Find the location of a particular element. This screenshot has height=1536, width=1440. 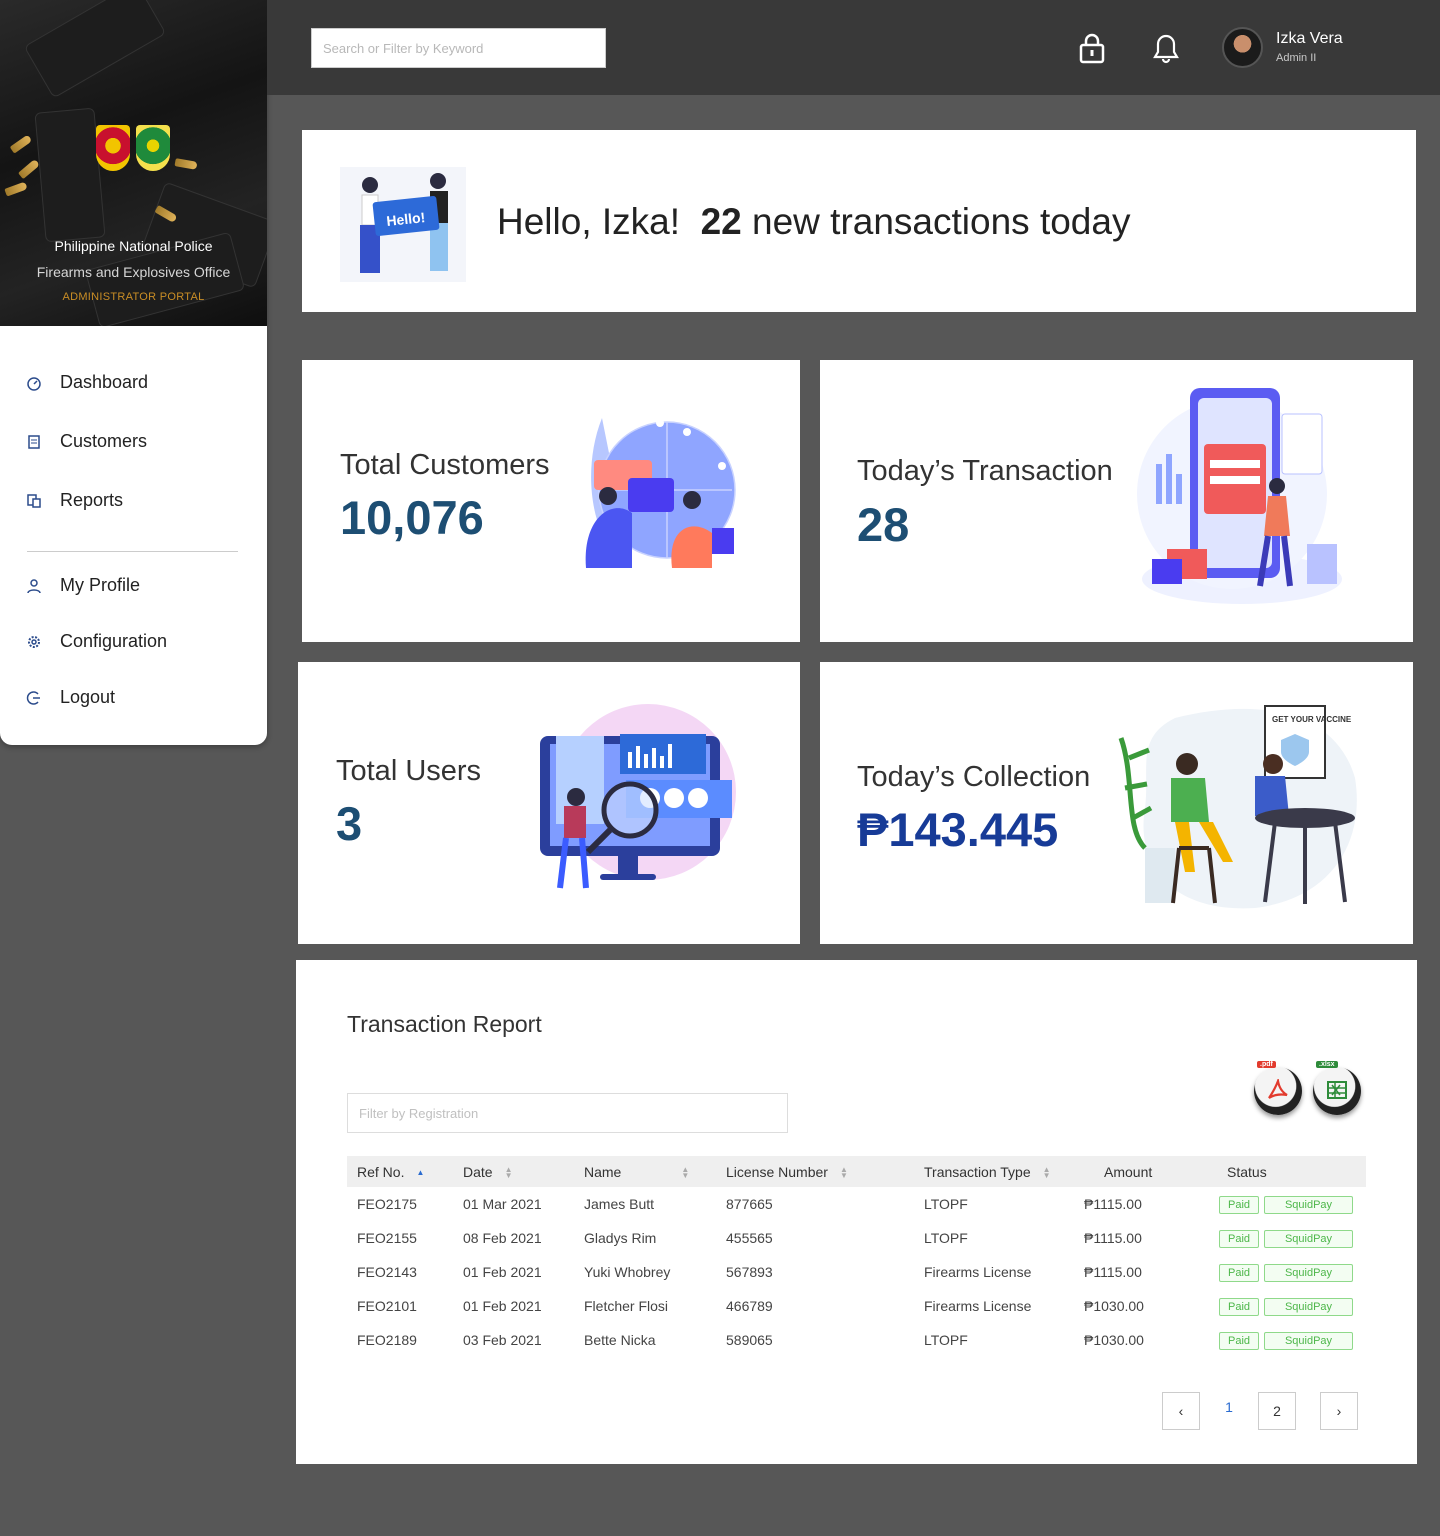

transaction-illustration is located at coordinates (1239, 496).